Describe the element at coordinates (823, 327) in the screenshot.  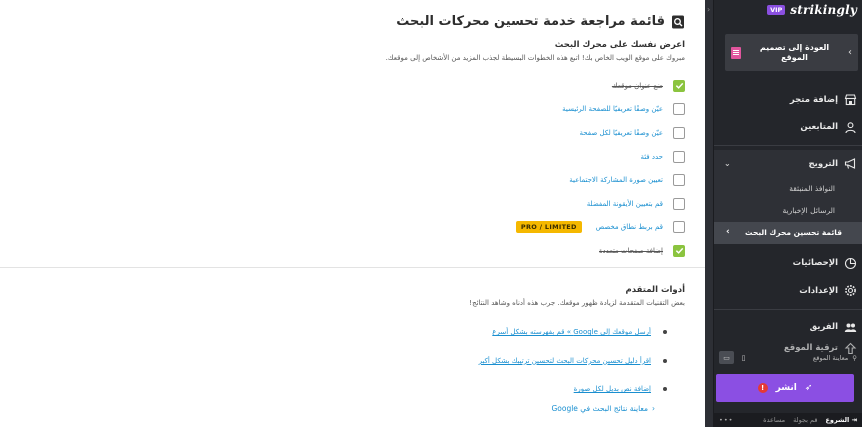
I see `sidebar-item-label: الفريق` at that location.